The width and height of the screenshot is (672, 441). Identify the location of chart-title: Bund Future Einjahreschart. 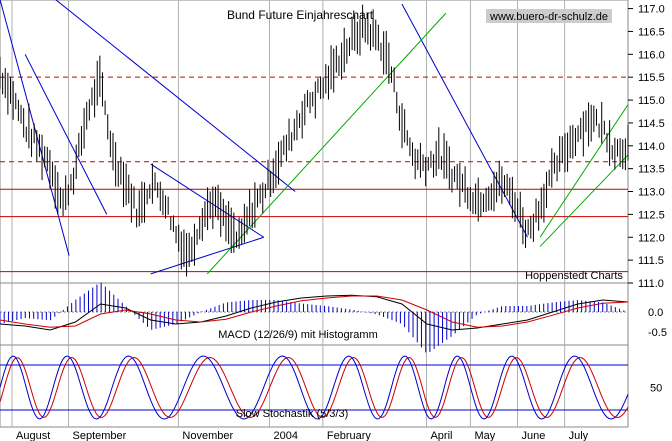
(300, 15).